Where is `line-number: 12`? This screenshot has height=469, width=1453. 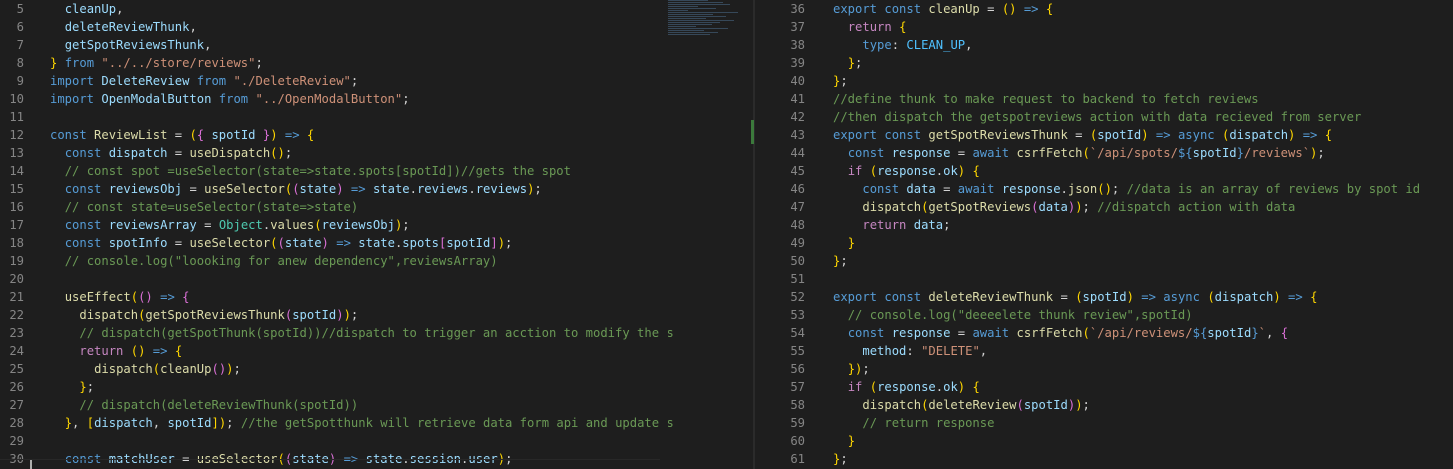 line-number: 12 is located at coordinates (16, 135).